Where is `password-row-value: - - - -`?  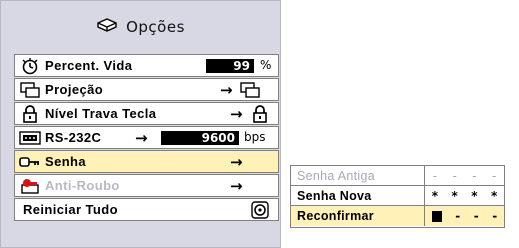
password-row-value: - - - - is located at coordinates (464, 175).